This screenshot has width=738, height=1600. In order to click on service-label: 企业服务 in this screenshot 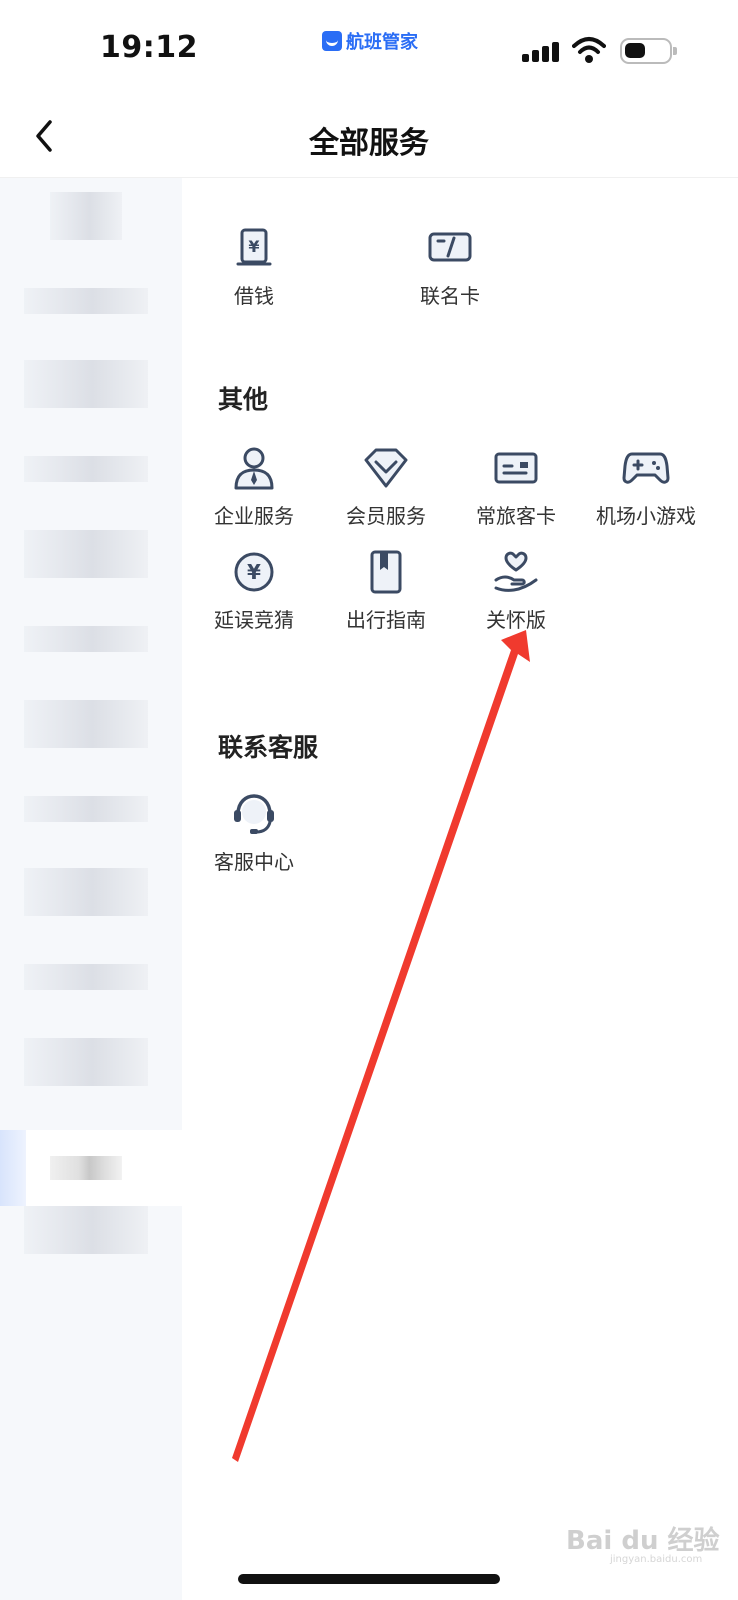, I will do `click(254, 516)`.